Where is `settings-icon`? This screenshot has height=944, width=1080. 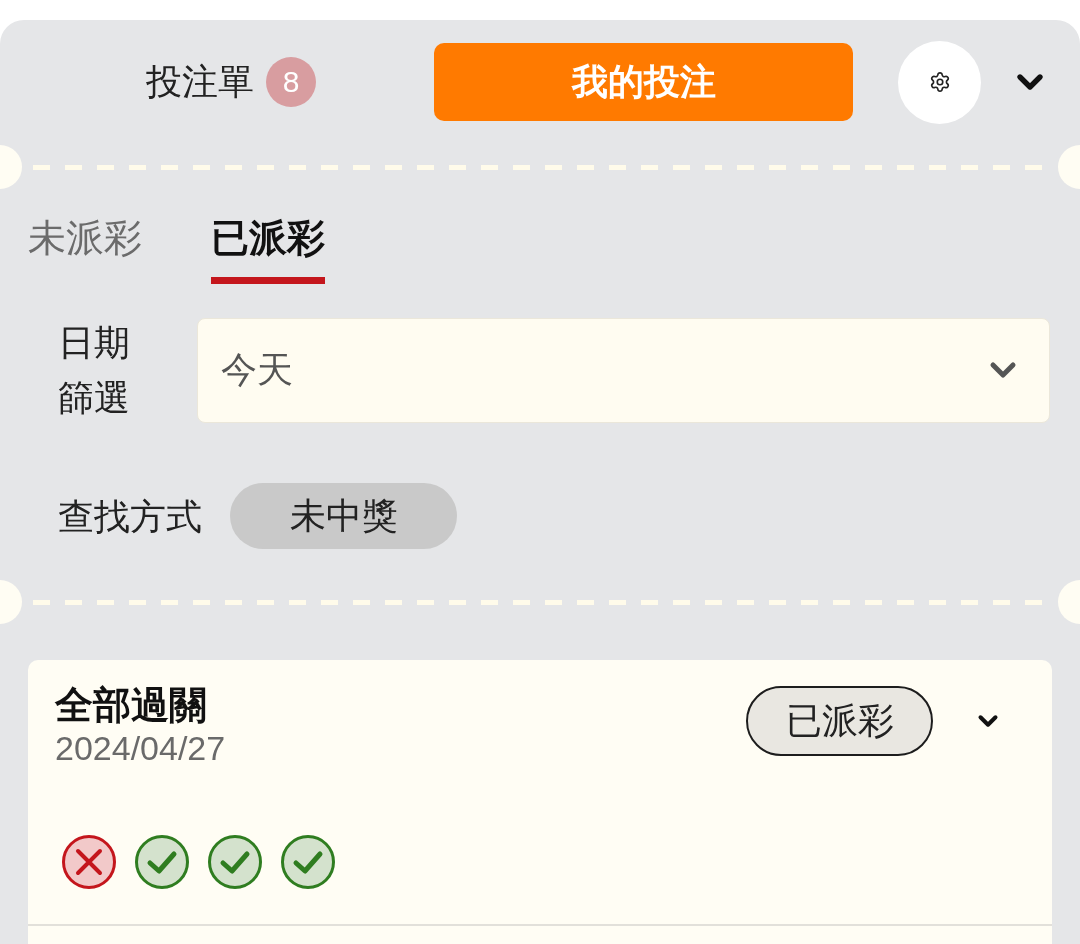
settings-icon is located at coordinates (939, 82).